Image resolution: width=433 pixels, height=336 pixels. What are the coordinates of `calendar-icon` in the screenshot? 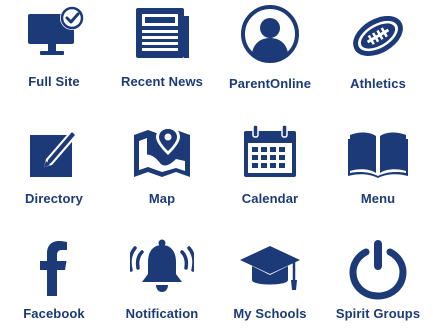 It's located at (270, 153).